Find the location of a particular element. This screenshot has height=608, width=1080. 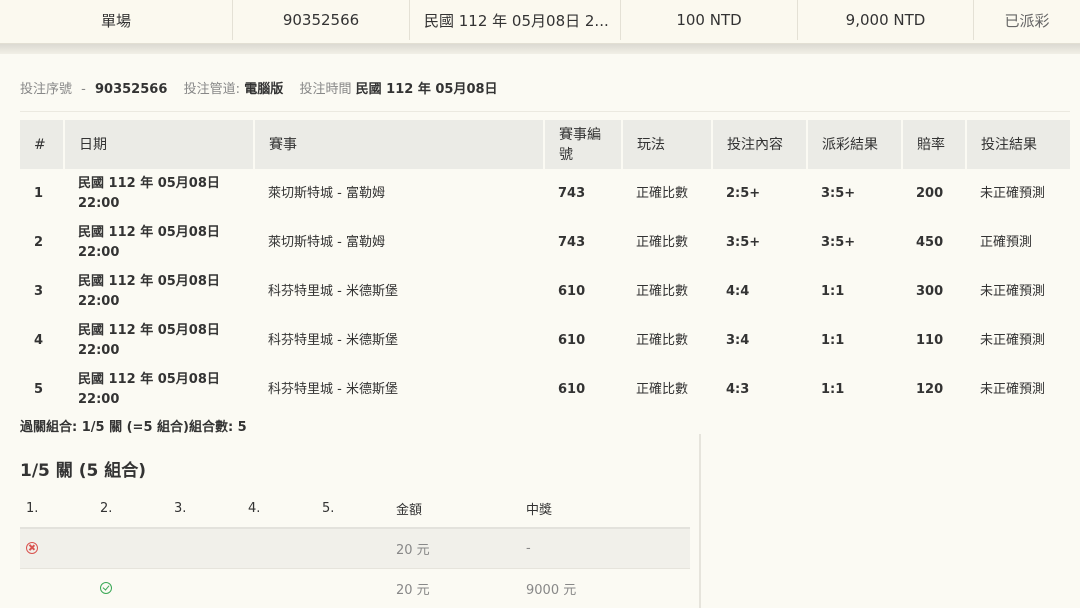

combo-col-2: 2. is located at coordinates (131, 509).